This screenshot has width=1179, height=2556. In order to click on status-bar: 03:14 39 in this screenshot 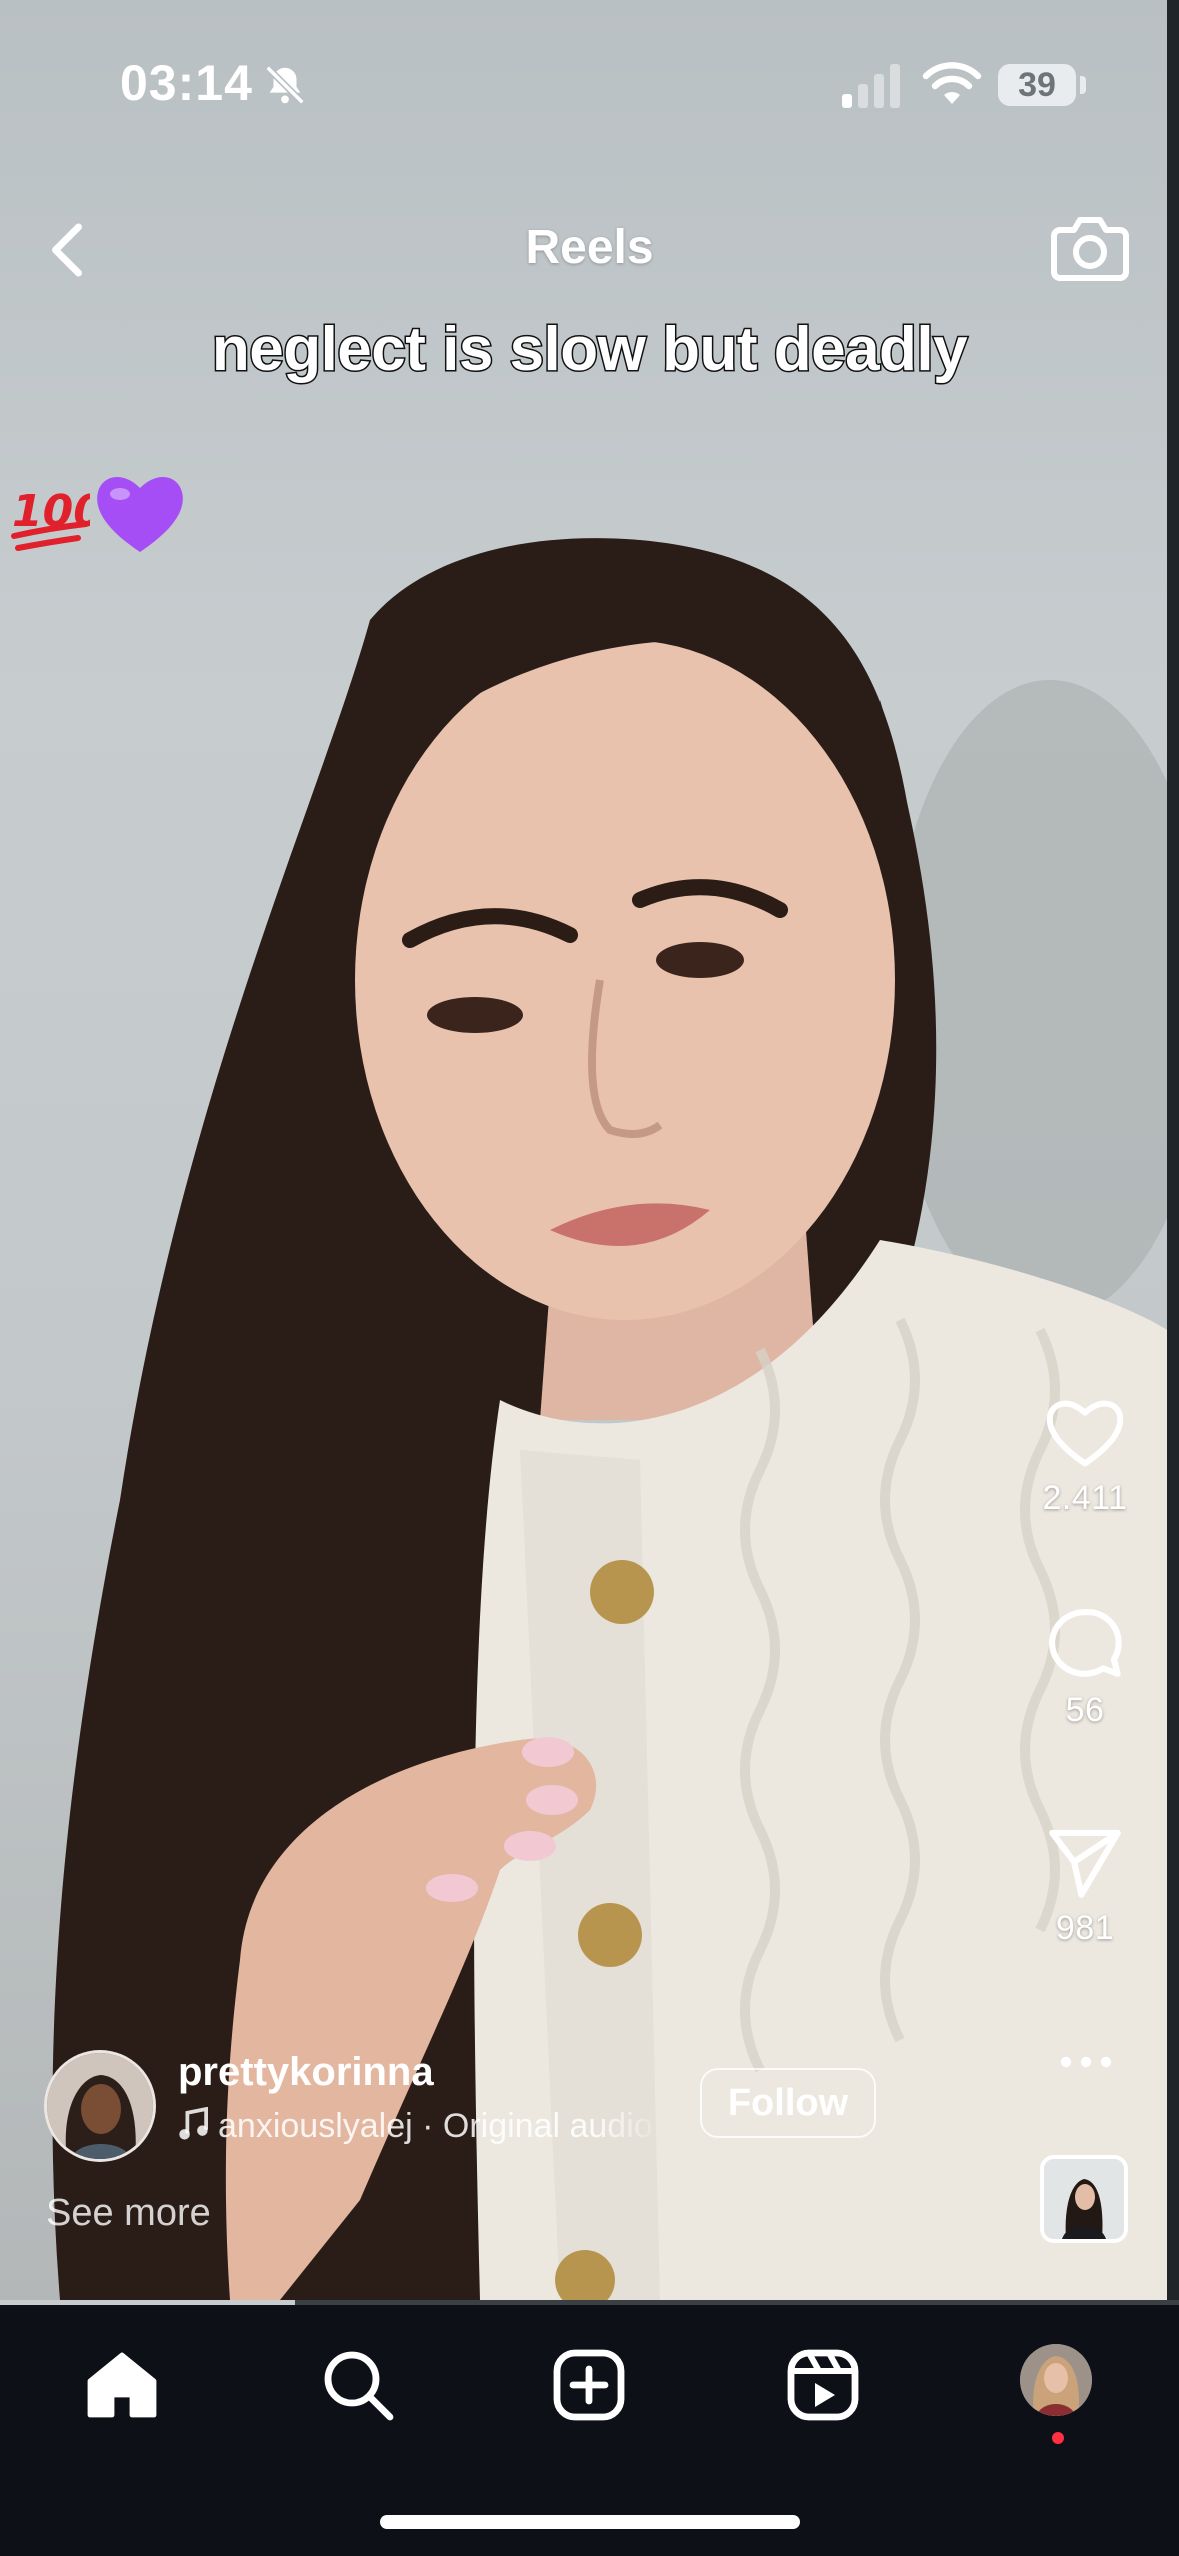, I will do `click(589, 85)`.